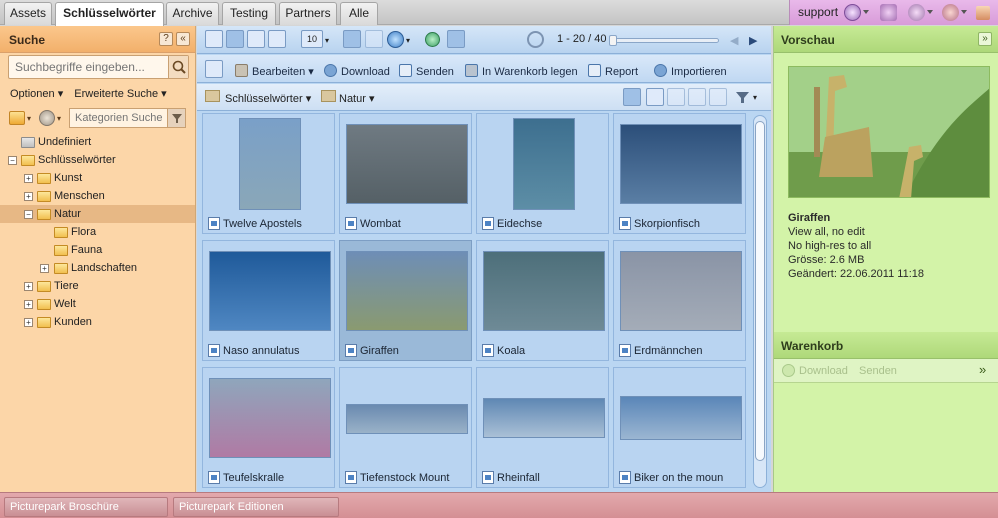  What do you see at coordinates (983, 13) in the screenshot?
I see `key-icon` at bounding box center [983, 13].